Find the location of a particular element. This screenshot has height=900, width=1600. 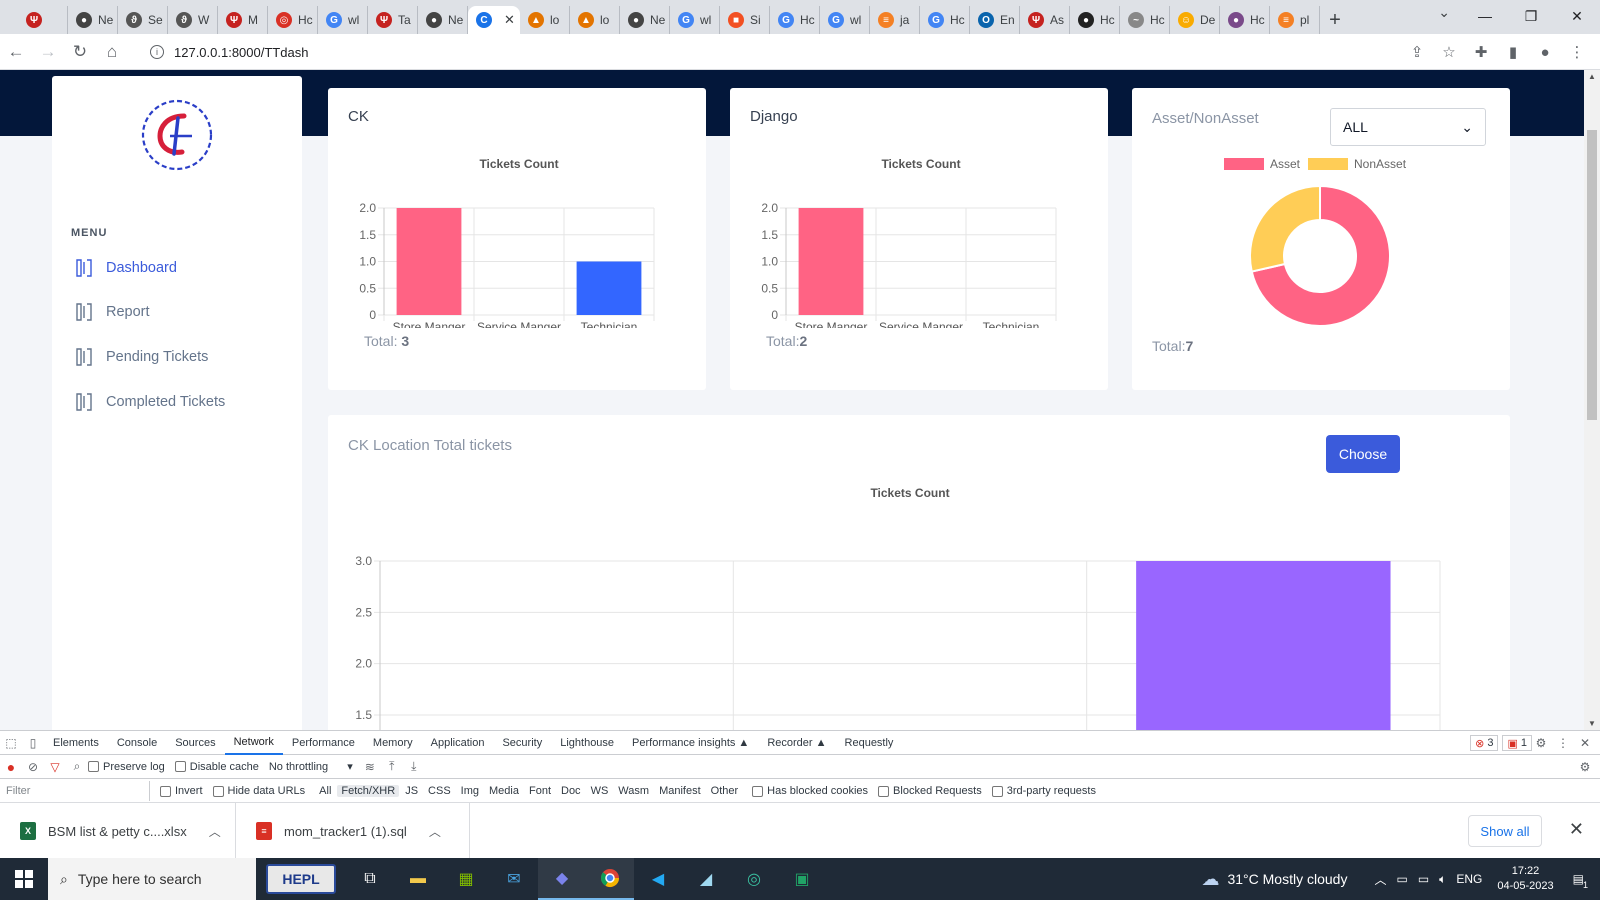

blocked-cookies-checkbox: Has blocked cookies is located at coordinates (810, 791).